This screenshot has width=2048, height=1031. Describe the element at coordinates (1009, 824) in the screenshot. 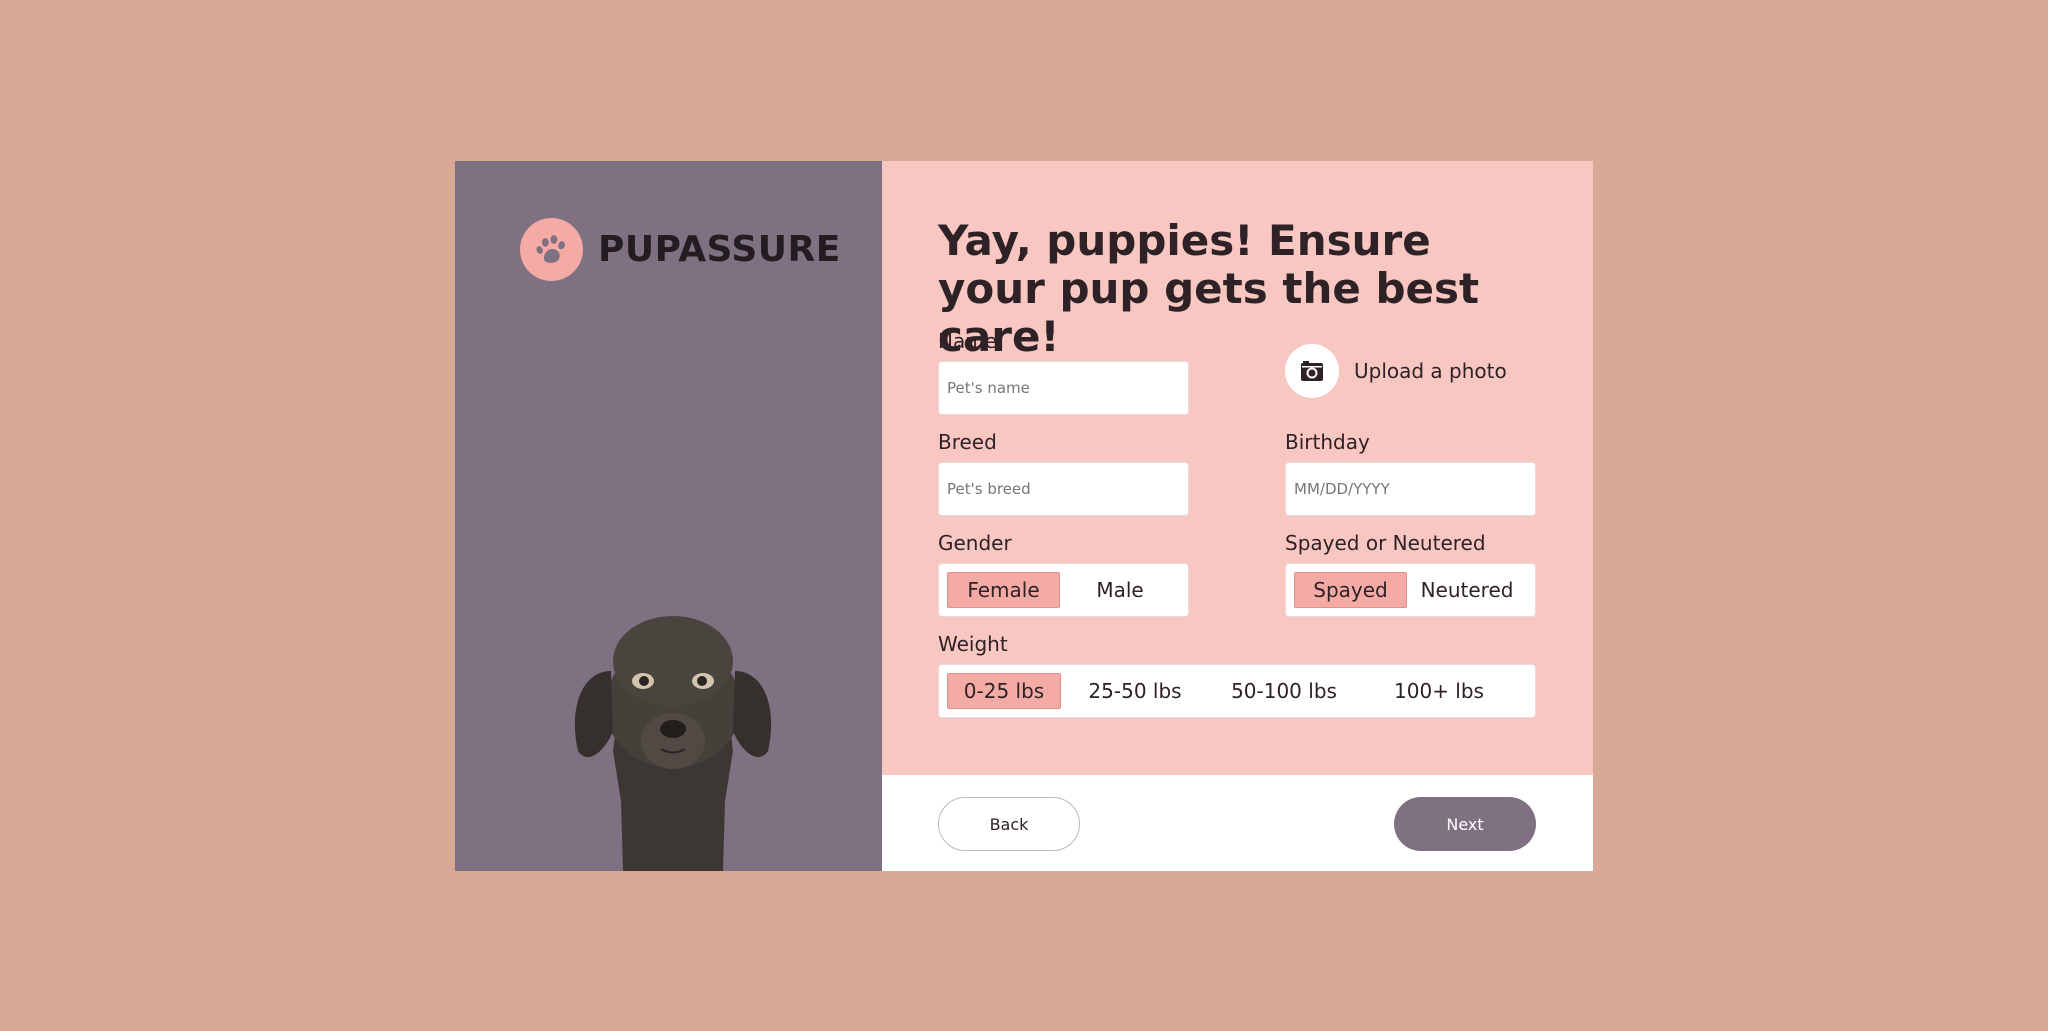

I see `back-button: Back` at that location.